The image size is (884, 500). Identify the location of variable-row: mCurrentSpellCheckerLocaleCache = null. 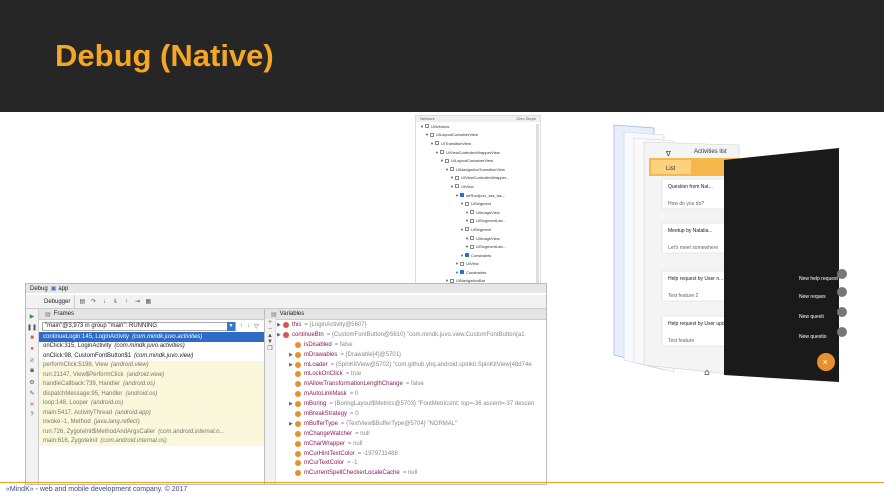
(411, 473).